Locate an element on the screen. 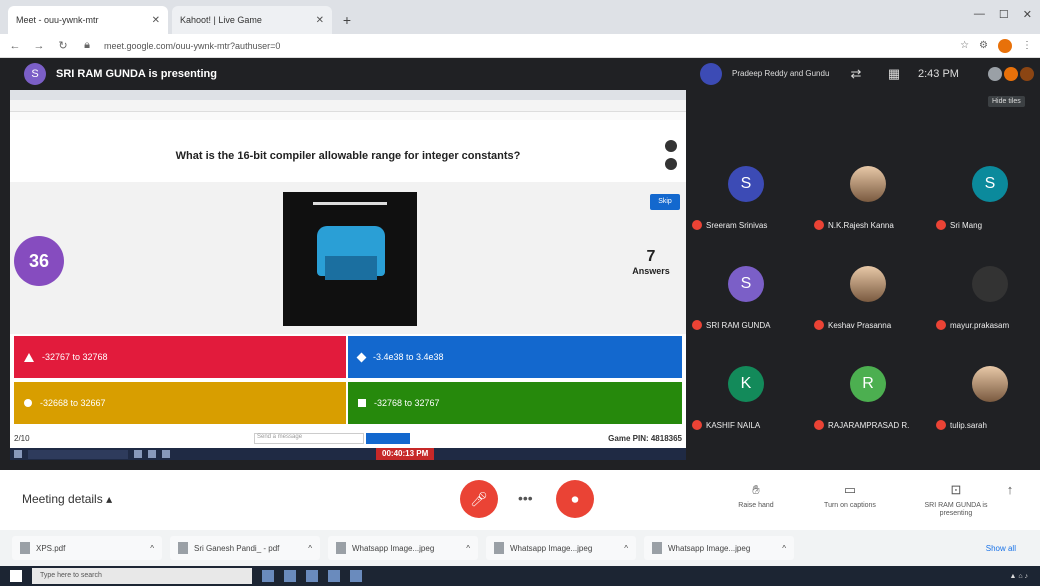  store-icon is located at coordinates (356, 576).